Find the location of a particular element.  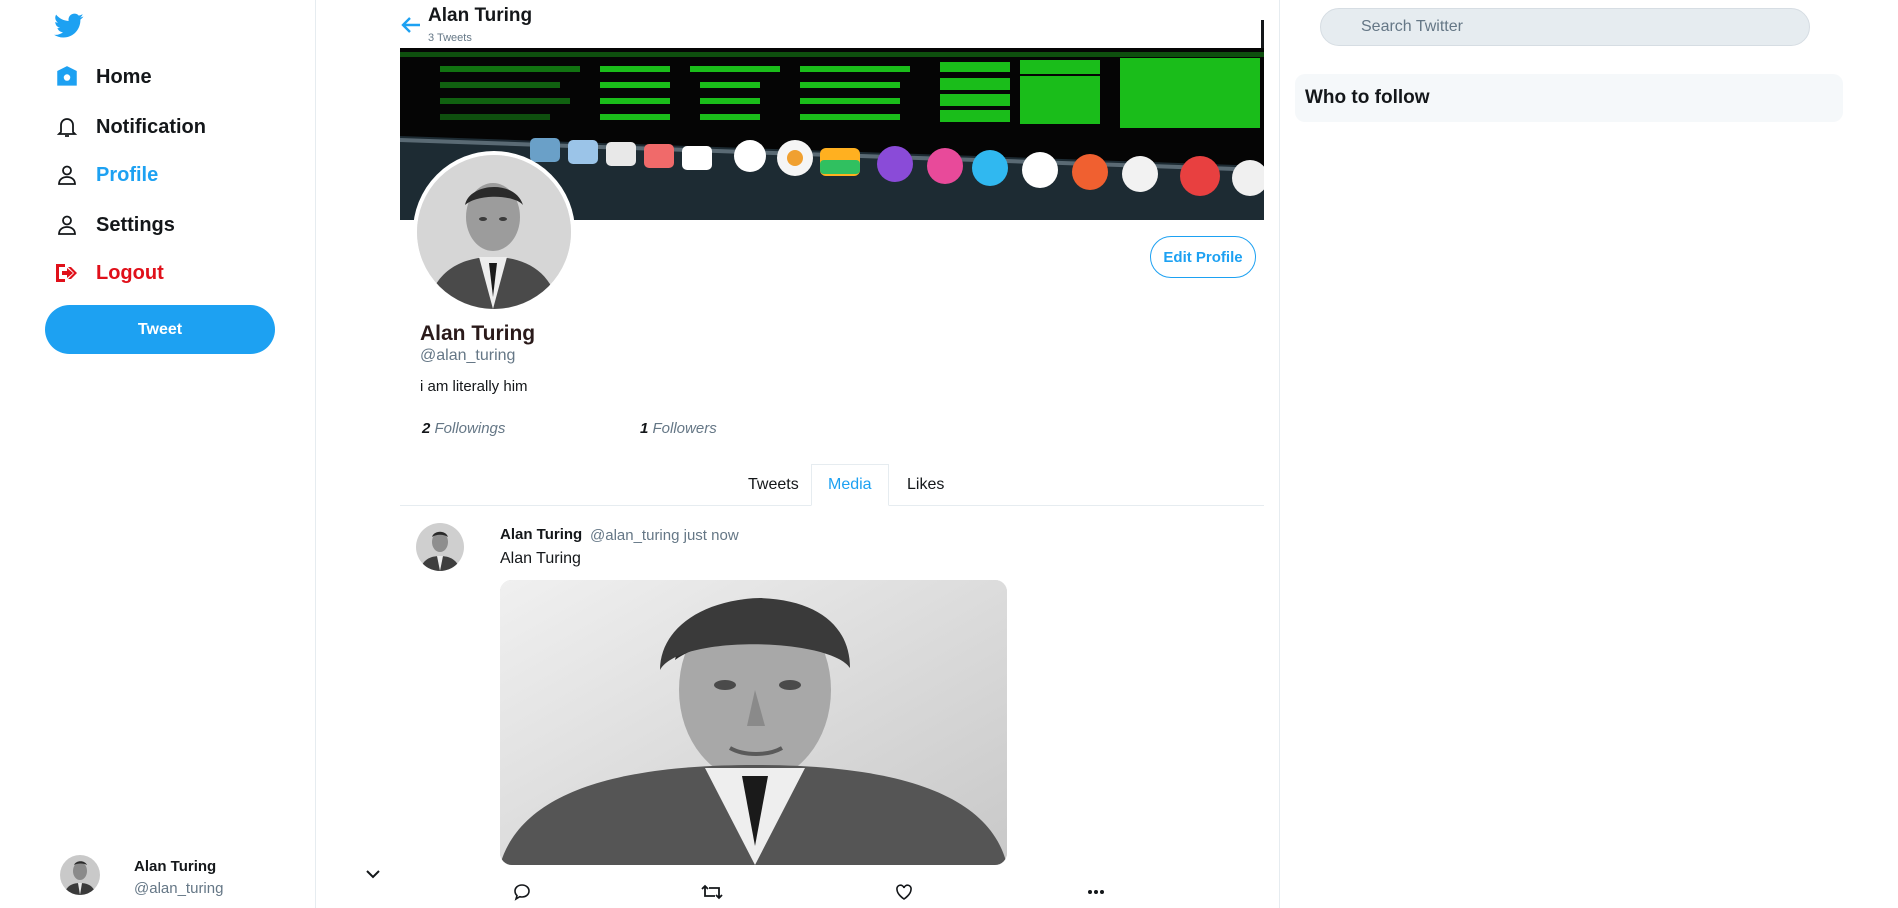

sidebar-item-settings: Settings is located at coordinates (114, 225).